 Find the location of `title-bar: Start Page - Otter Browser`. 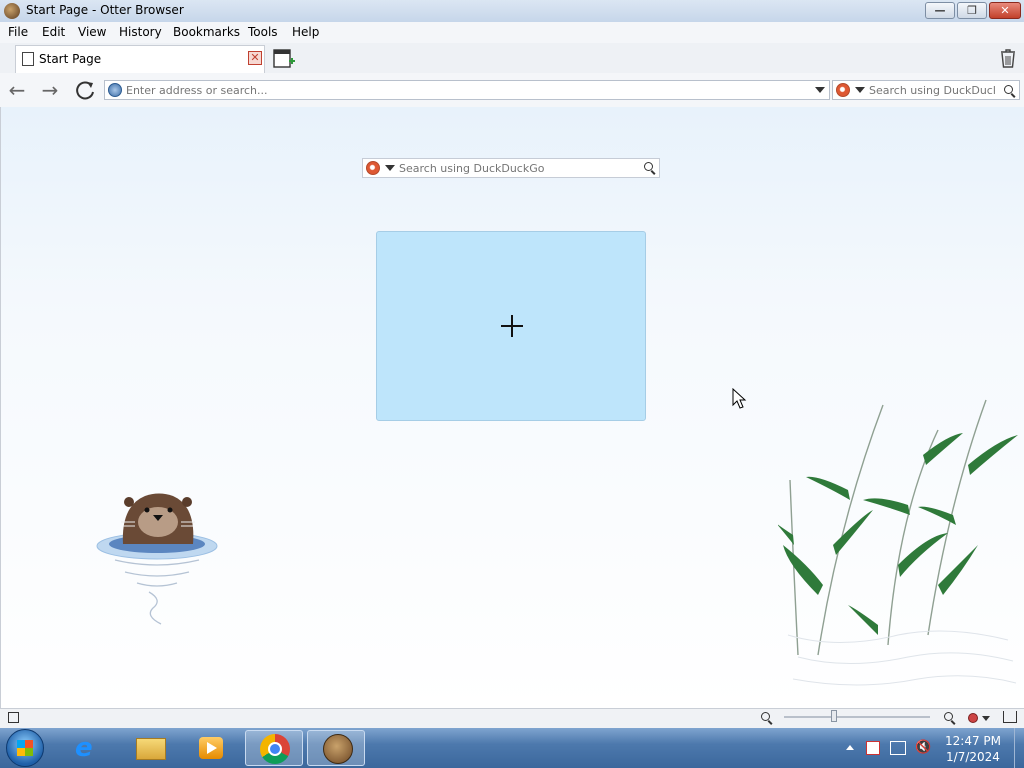

title-bar: Start Page - Otter Browser is located at coordinates (512, 11).